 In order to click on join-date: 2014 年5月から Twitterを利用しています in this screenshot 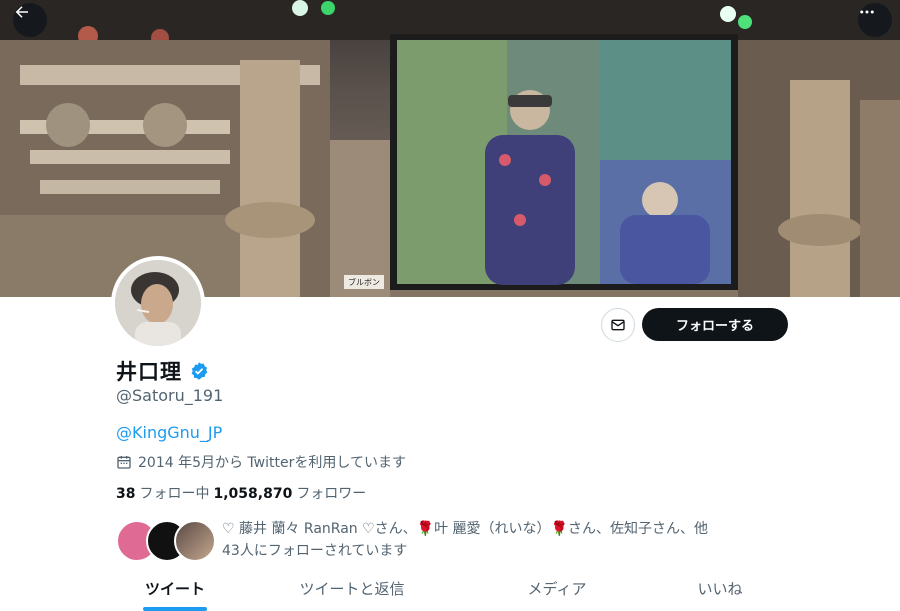, I will do `click(261, 462)`.